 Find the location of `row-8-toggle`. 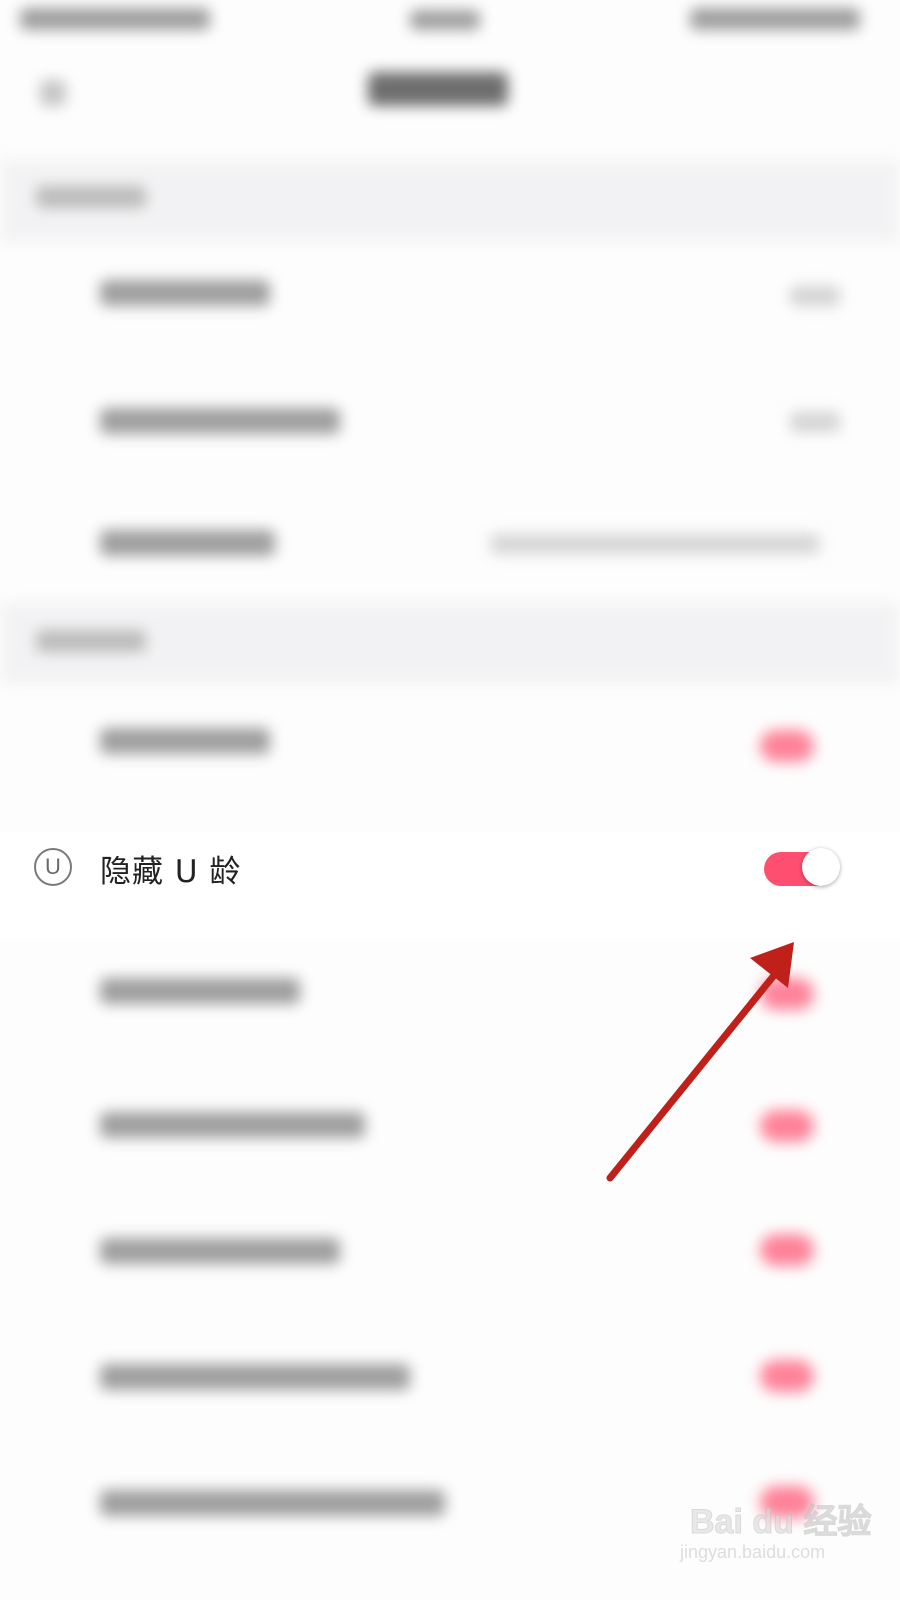

row-8-toggle is located at coordinates (787, 1250).